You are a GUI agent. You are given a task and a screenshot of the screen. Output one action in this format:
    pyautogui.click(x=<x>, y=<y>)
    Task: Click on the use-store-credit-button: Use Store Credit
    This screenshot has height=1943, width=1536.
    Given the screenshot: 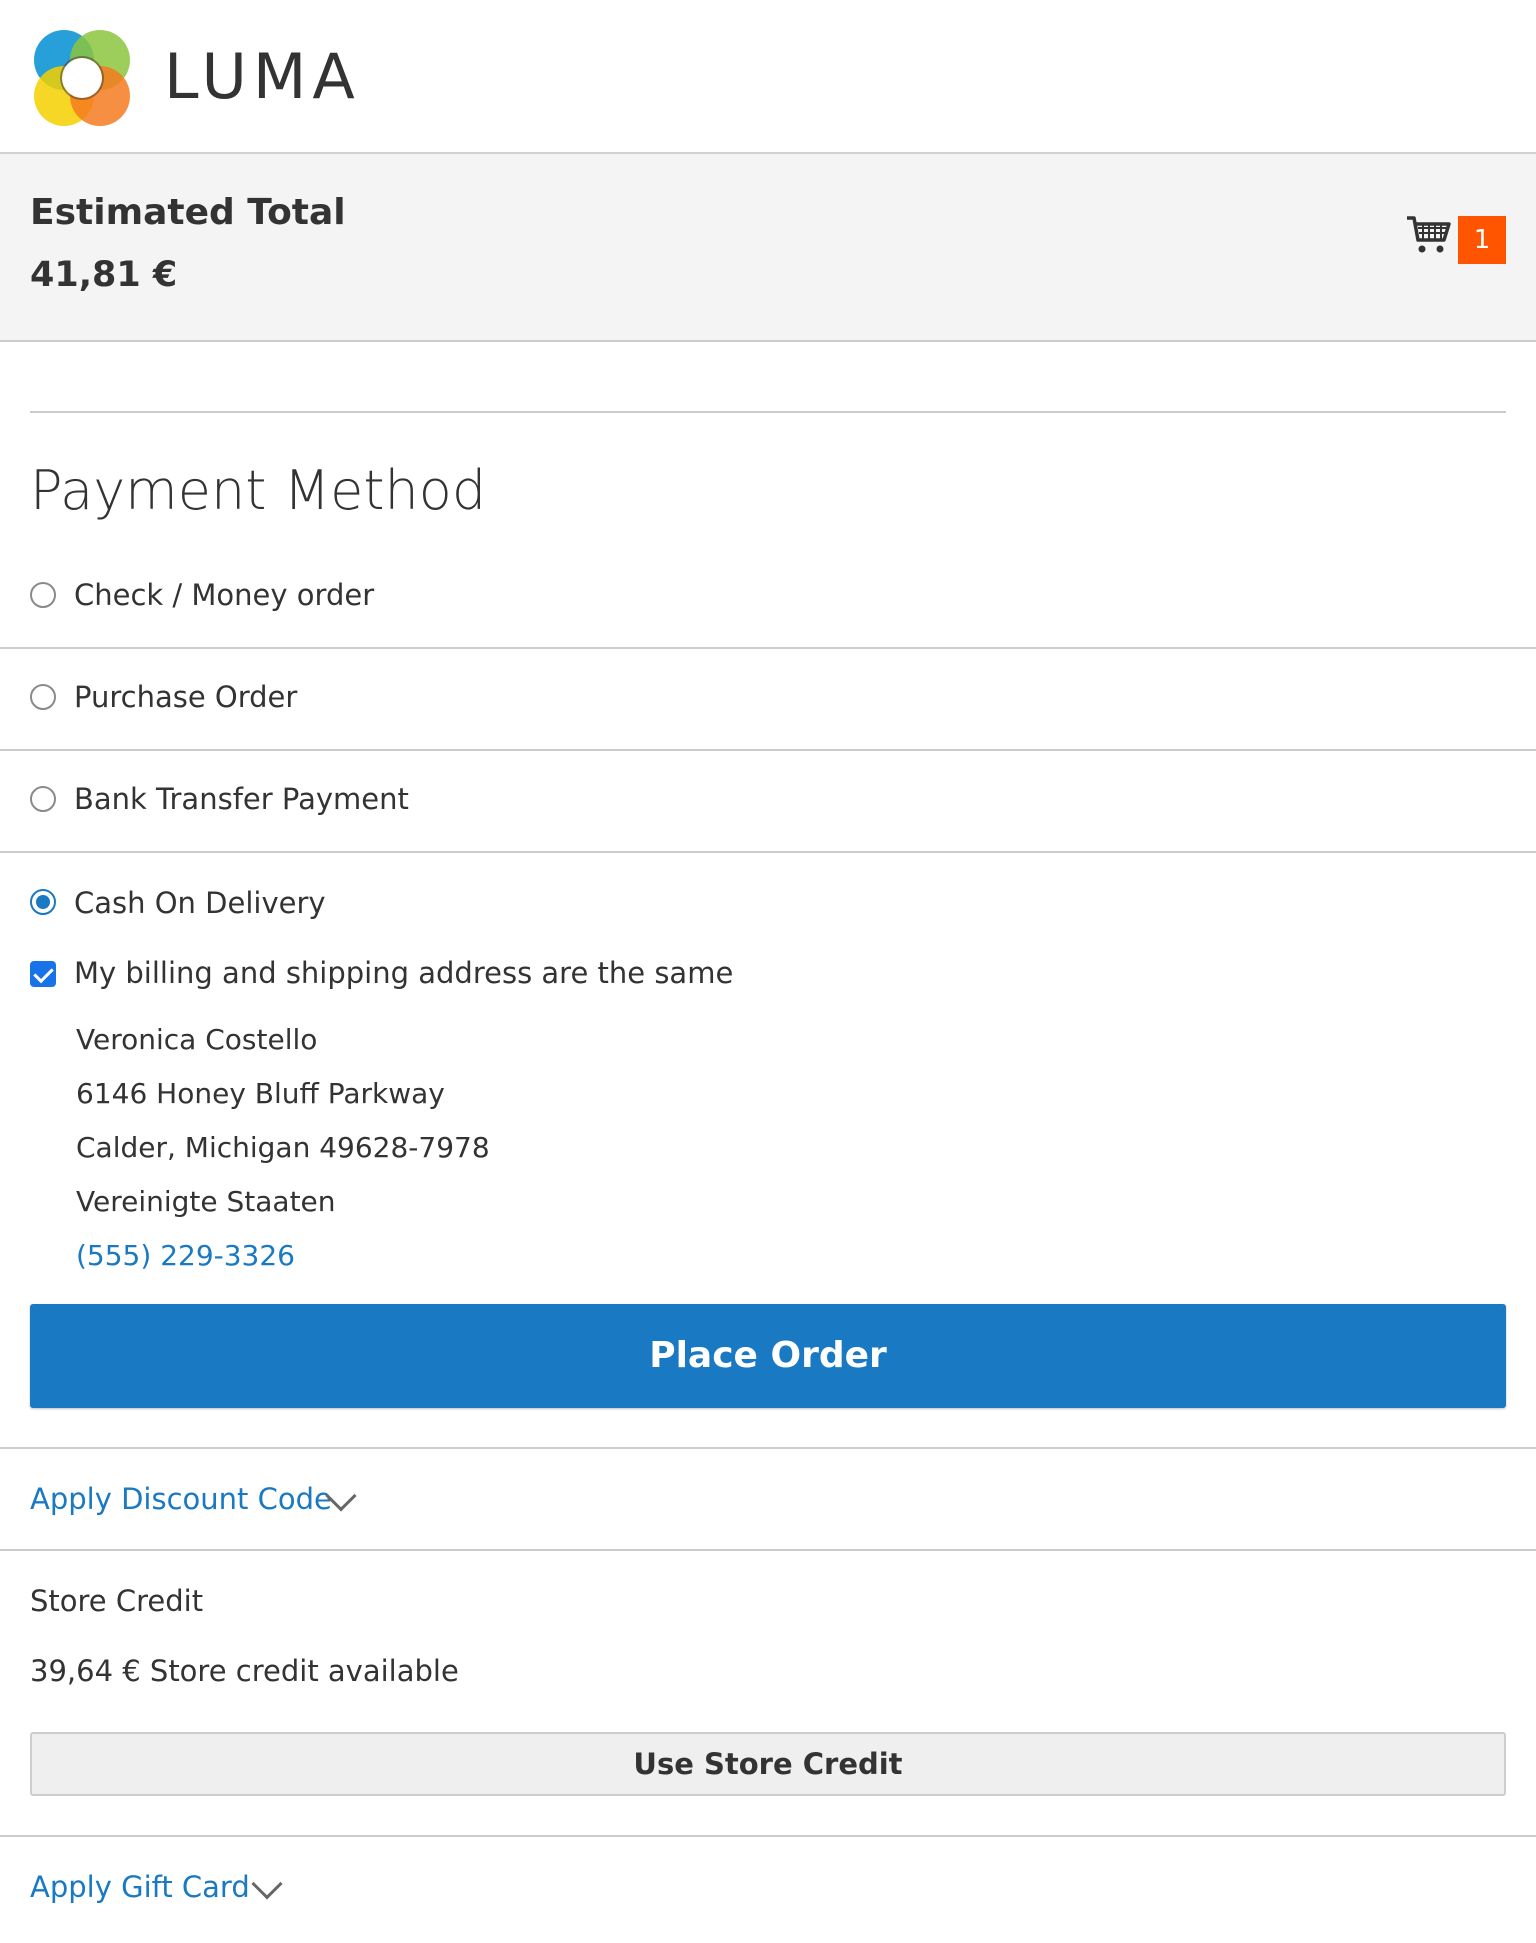 What is the action you would take?
    pyautogui.click(x=768, y=1764)
    